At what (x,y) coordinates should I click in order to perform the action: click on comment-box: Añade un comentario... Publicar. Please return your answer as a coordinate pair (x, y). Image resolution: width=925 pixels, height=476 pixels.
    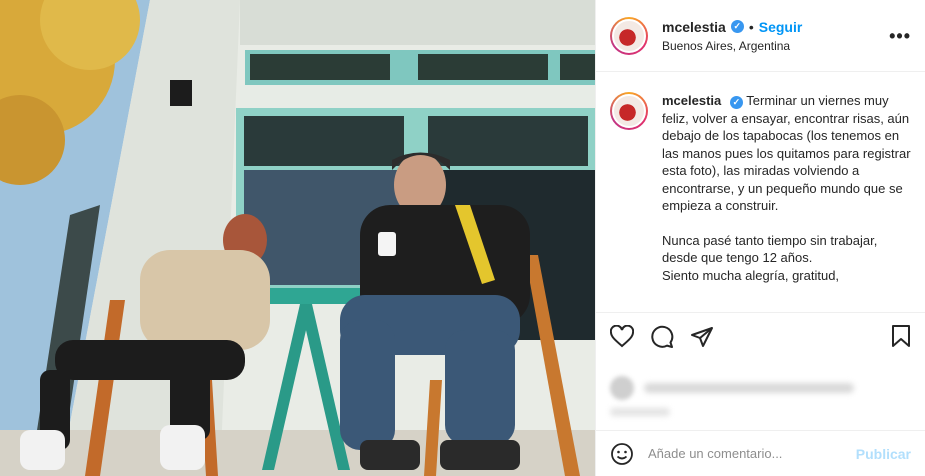
    Looking at the image, I should click on (760, 453).